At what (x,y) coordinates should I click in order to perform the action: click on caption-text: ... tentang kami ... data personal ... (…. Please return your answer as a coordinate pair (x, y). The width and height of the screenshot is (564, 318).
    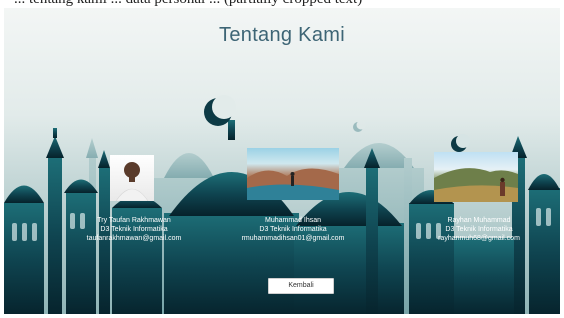
    Looking at the image, I should click on (188, 4).